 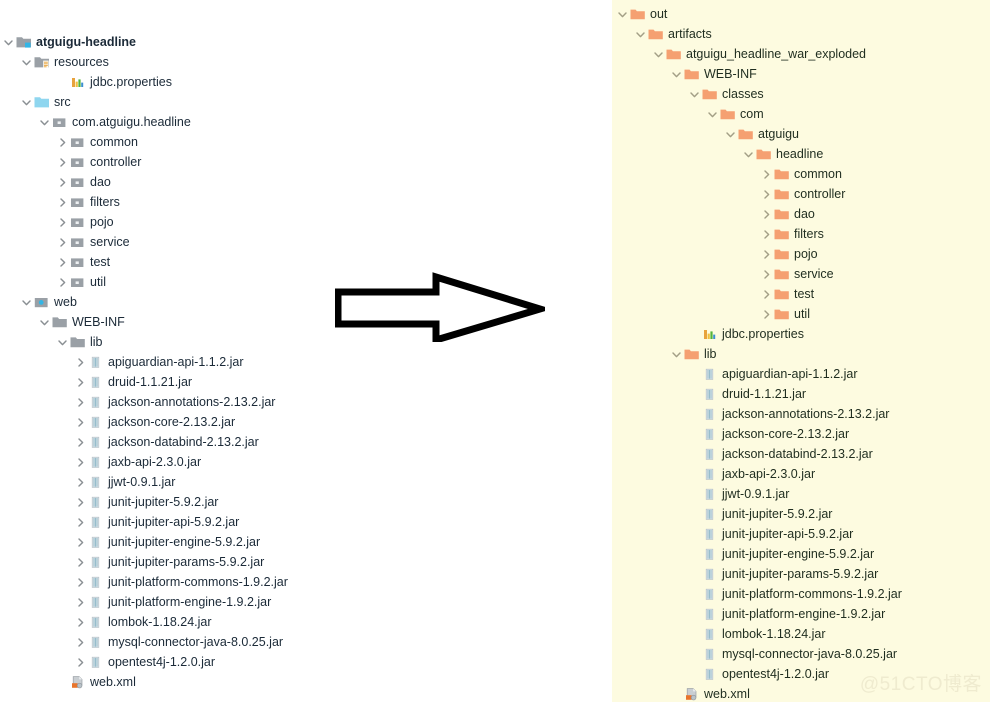 I want to click on tree-row: headline, so click(x=782, y=154).